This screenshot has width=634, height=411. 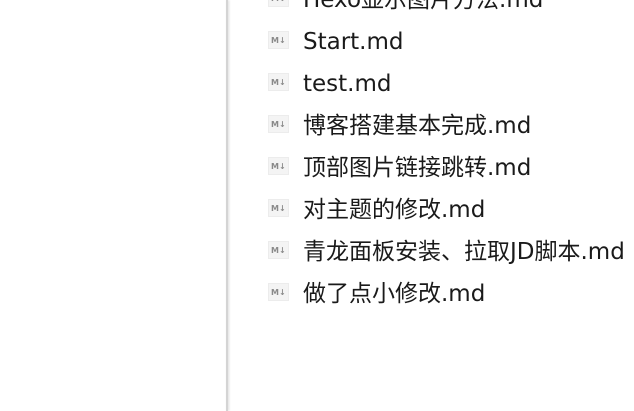 What do you see at coordinates (423, 6) in the screenshot?
I see `file-name: Hexo显示图片方法.md` at bounding box center [423, 6].